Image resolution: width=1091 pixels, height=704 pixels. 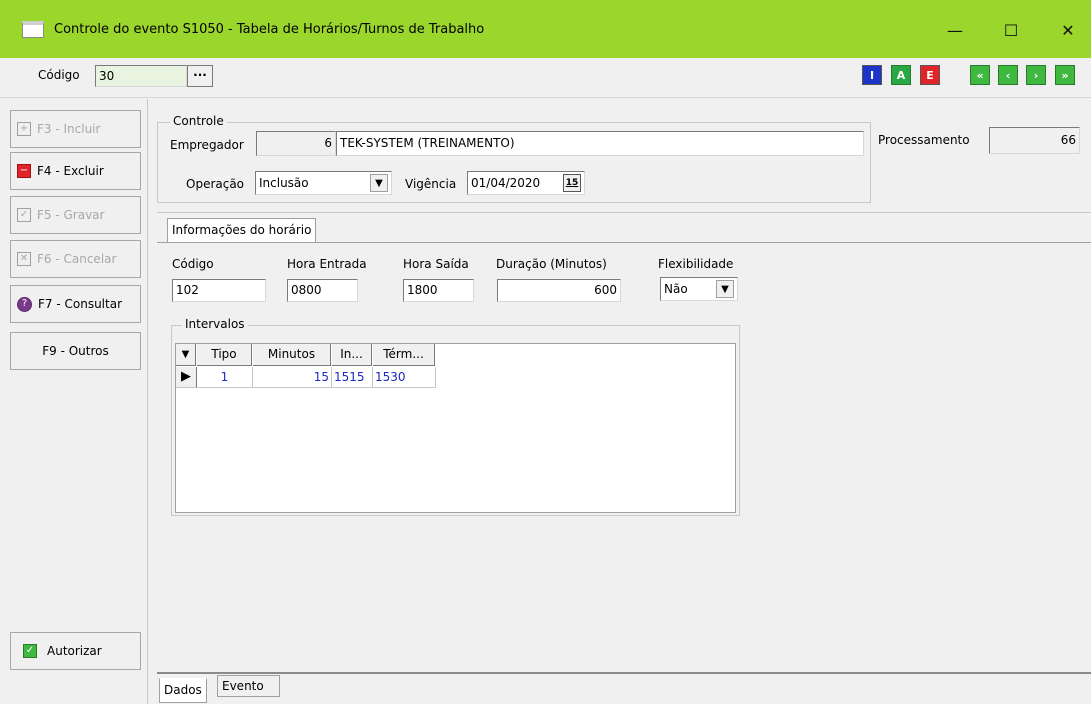 What do you see at coordinates (600, 143) in the screenshot?
I see `empregador-name-field: TEK-SYSTEM (TREINAMENTO)` at bounding box center [600, 143].